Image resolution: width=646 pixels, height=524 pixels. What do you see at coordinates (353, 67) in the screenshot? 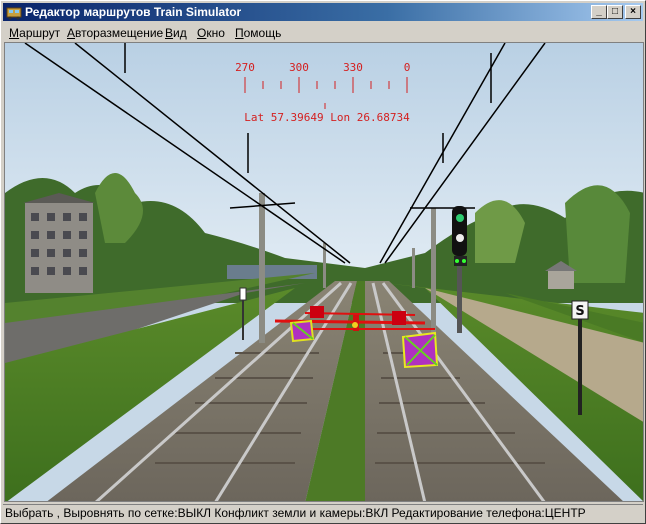
I see `compass-heading-330: 330` at bounding box center [353, 67].